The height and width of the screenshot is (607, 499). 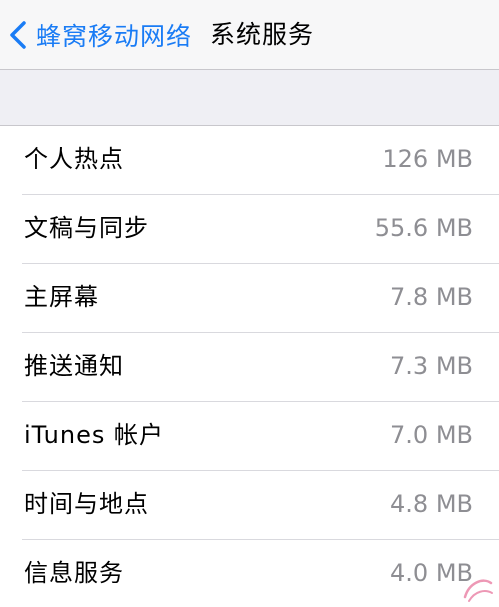 What do you see at coordinates (249, 160) in the screenshot?
I see `list-item-personal-hotspot: 个人热点 126 MB` at bounding box center [249, 160].